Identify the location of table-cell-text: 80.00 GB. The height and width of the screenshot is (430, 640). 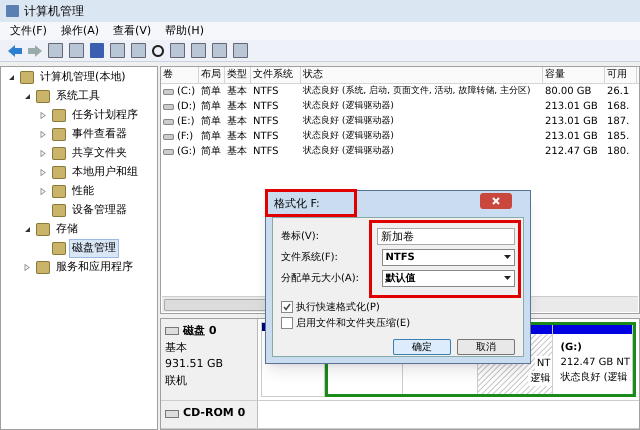
(568, 92).